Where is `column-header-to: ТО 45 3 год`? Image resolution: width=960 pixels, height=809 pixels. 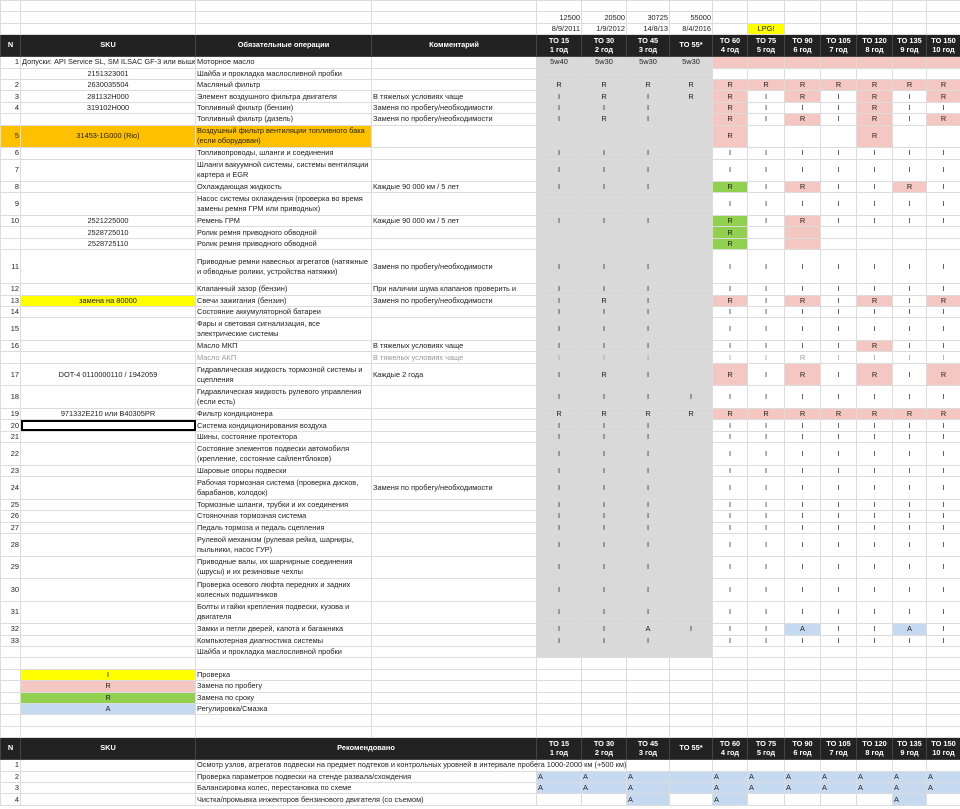 column-header-to: ТО 45 3 год is located at coordinates (648, 749).